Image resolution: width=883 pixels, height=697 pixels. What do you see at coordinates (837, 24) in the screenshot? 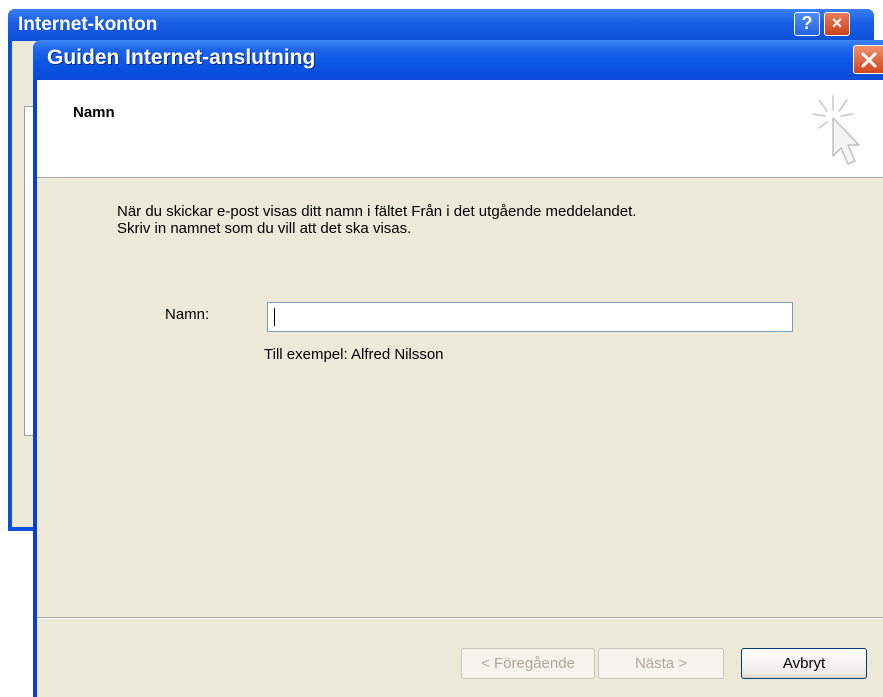
I see `background-close-button: ×` at bounding box center [837, 24].